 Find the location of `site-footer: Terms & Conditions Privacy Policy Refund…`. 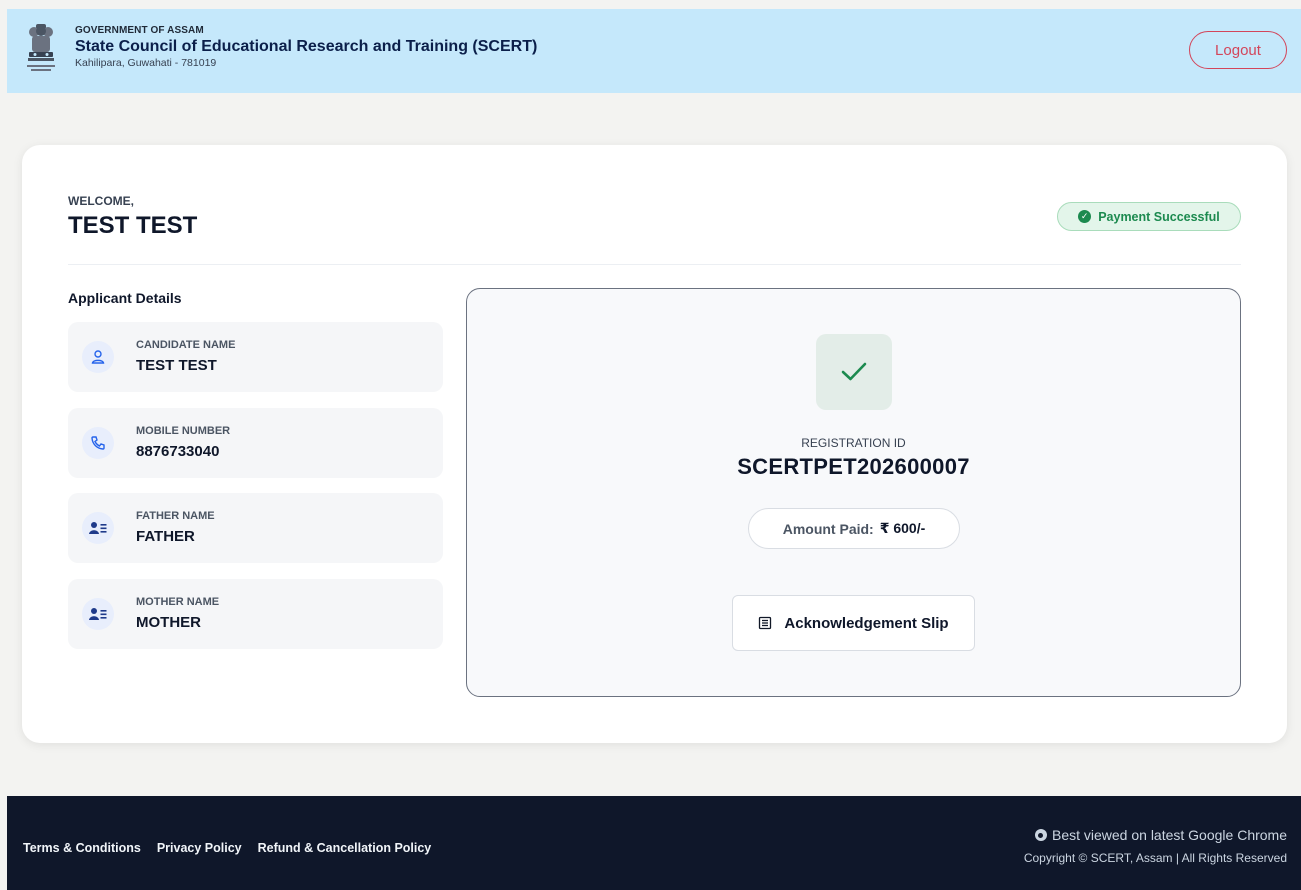

site-footer: Terms & Conditions Privacy Policy Refund… is located at coordinates (654, 843).